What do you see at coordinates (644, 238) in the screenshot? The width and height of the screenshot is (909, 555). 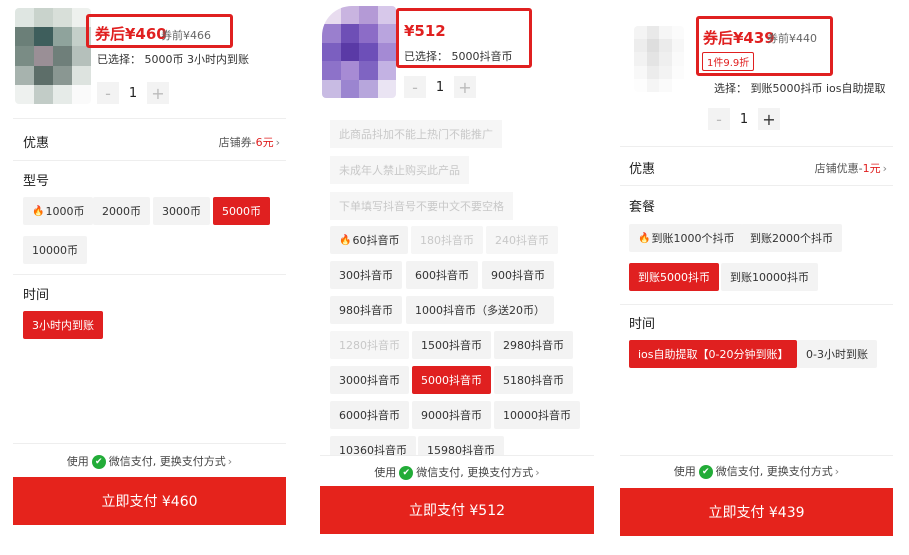 I see `fire-icon: 🔥` at bounding box center [644, 238].